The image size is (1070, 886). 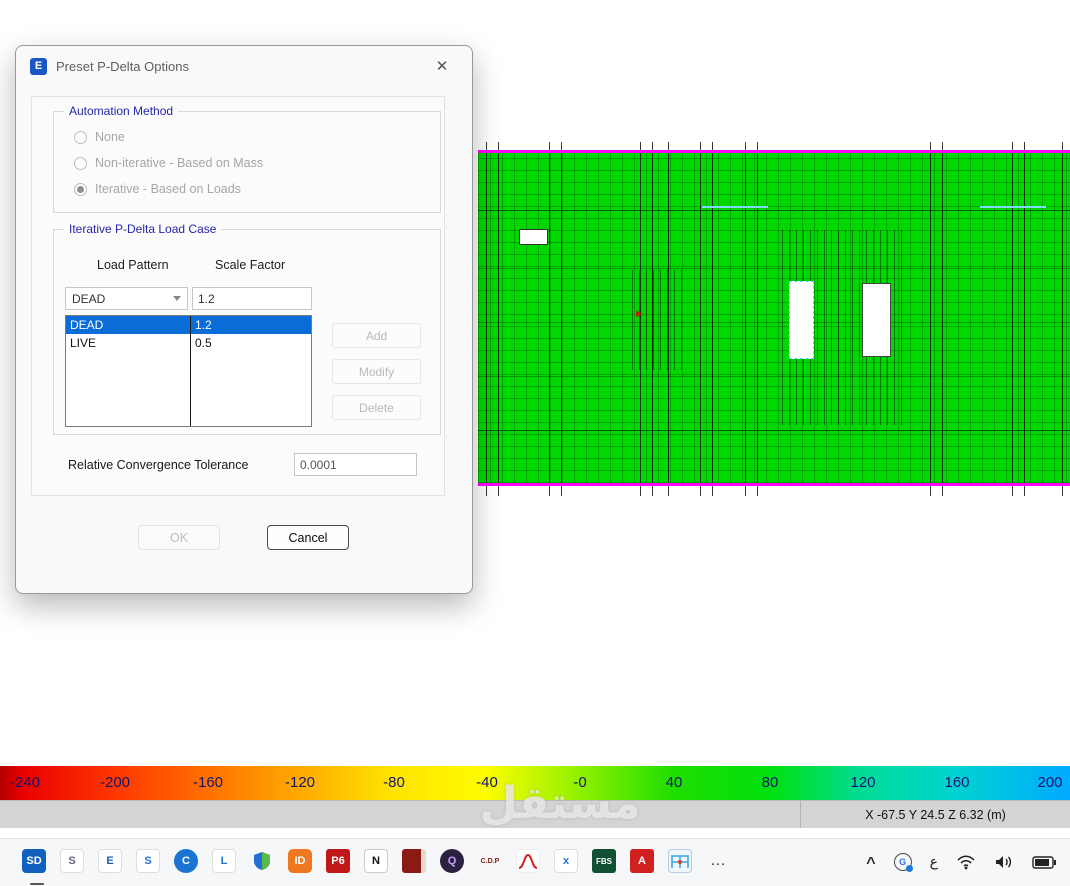 I want to click on taskbar-icon-id: ID, so click(x=300, y=861).